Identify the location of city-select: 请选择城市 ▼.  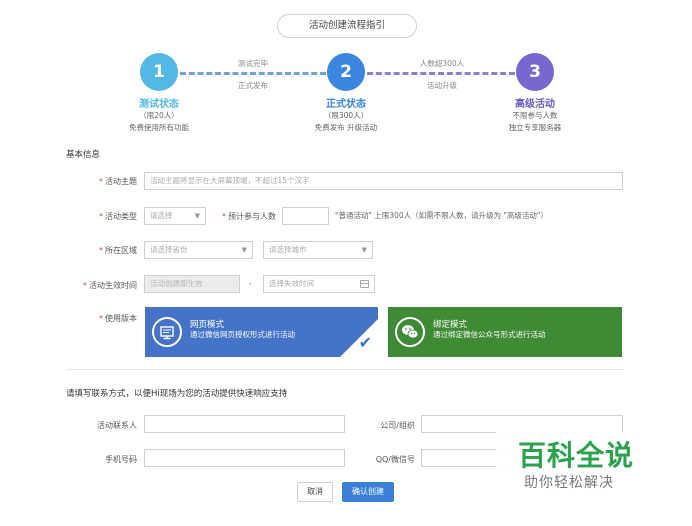
(318, 250).